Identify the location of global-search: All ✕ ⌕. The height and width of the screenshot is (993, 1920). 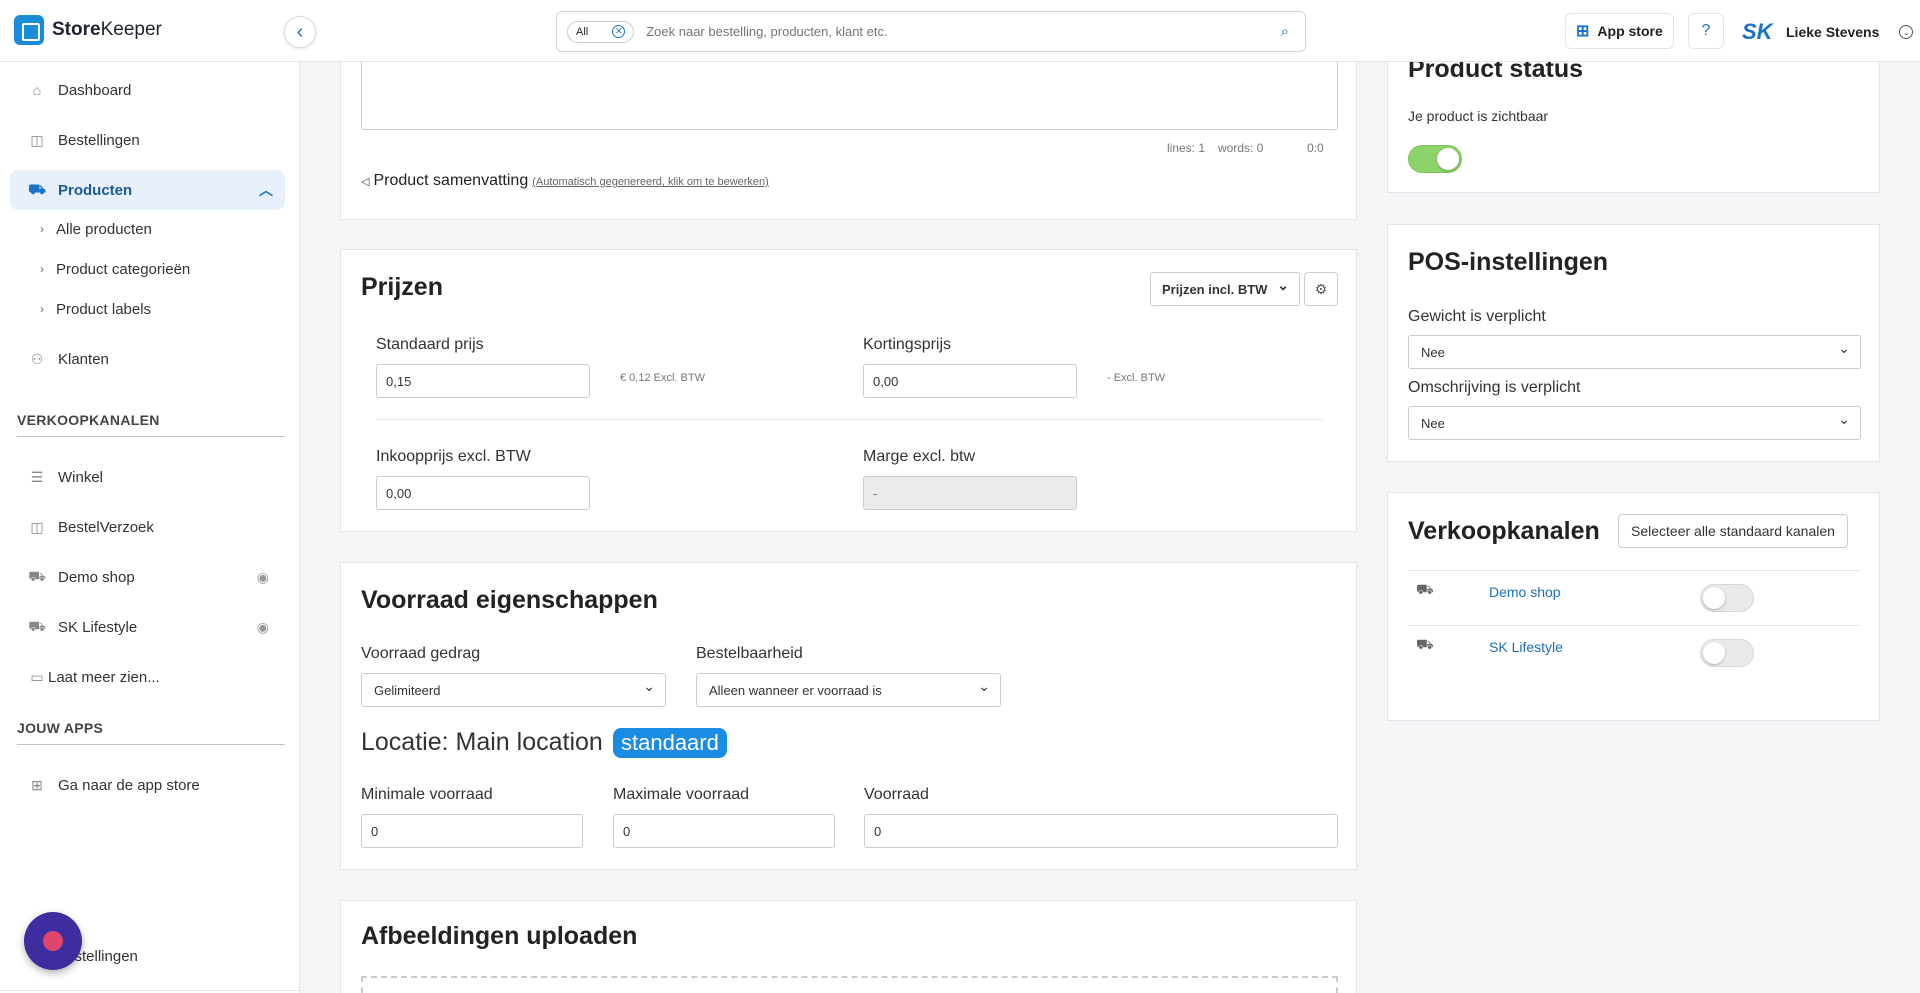
(931, 31).